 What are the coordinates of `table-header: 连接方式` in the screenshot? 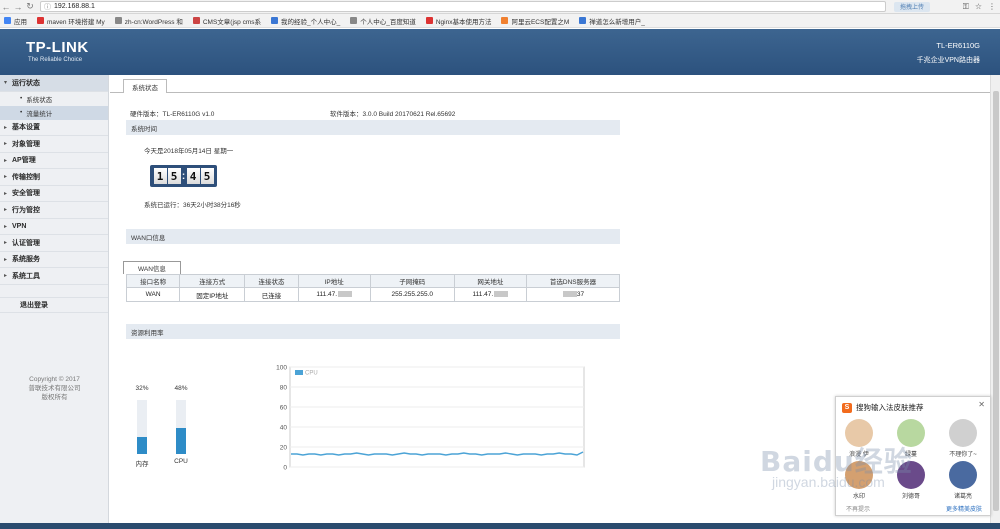 It's located at (212, 281).